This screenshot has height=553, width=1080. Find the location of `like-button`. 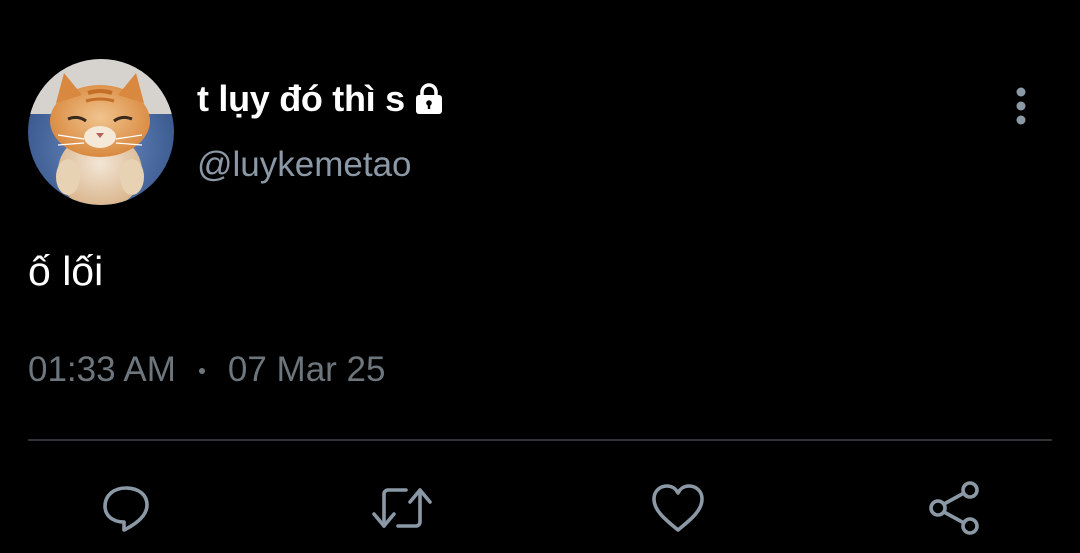

like-button is located at coordinates (678, 508).